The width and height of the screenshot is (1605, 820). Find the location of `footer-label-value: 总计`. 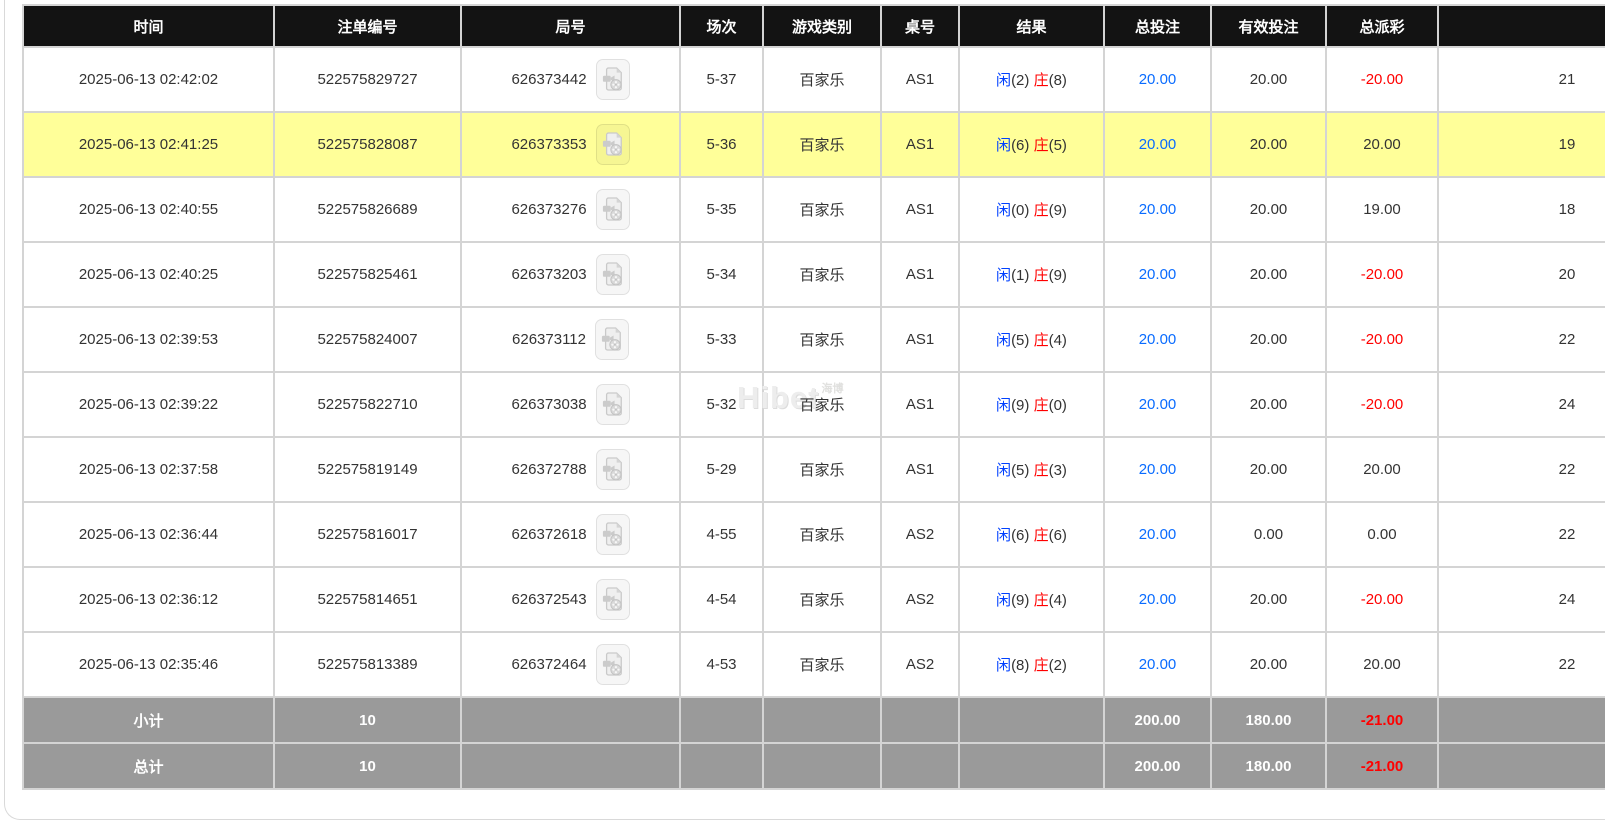

footer-label-value: 总计 is located at coordinates (148, 767).